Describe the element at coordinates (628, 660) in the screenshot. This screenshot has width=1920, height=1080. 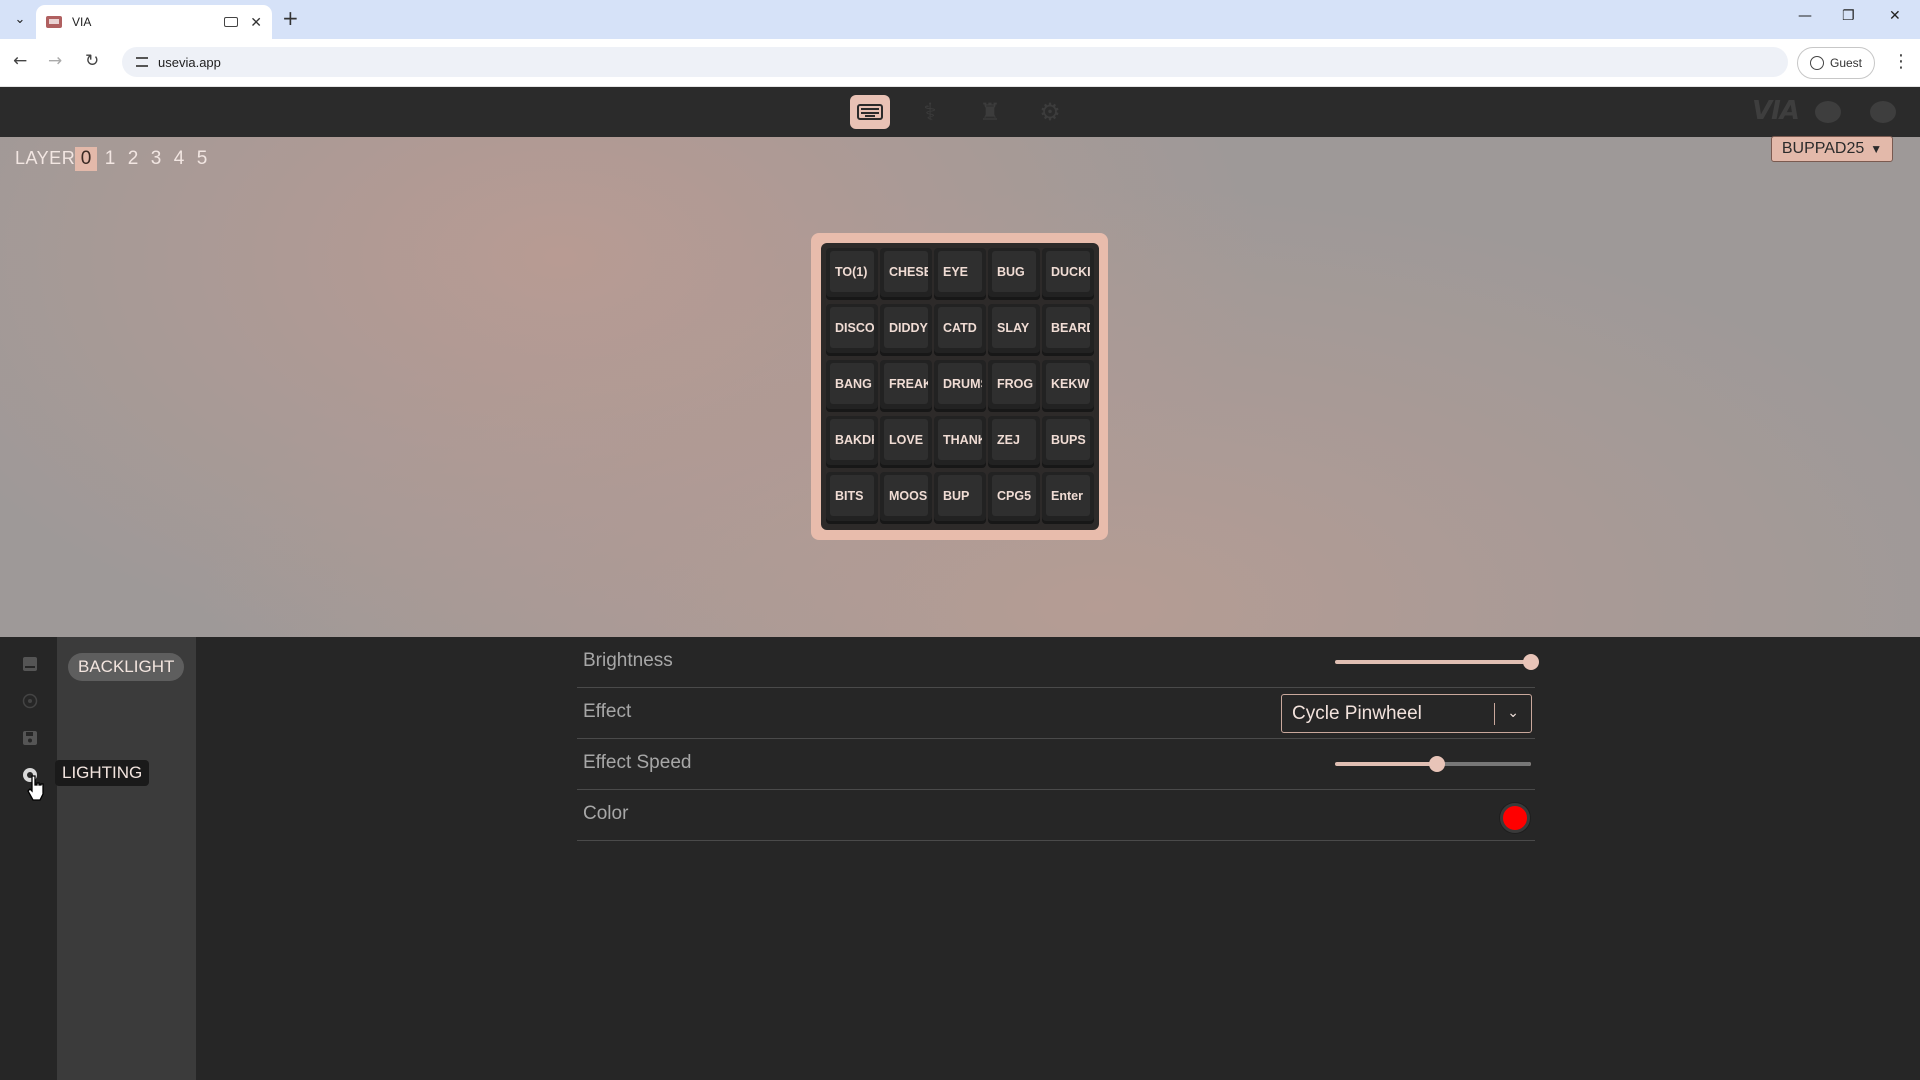
I see `brightness-label: Brightness` at that location.